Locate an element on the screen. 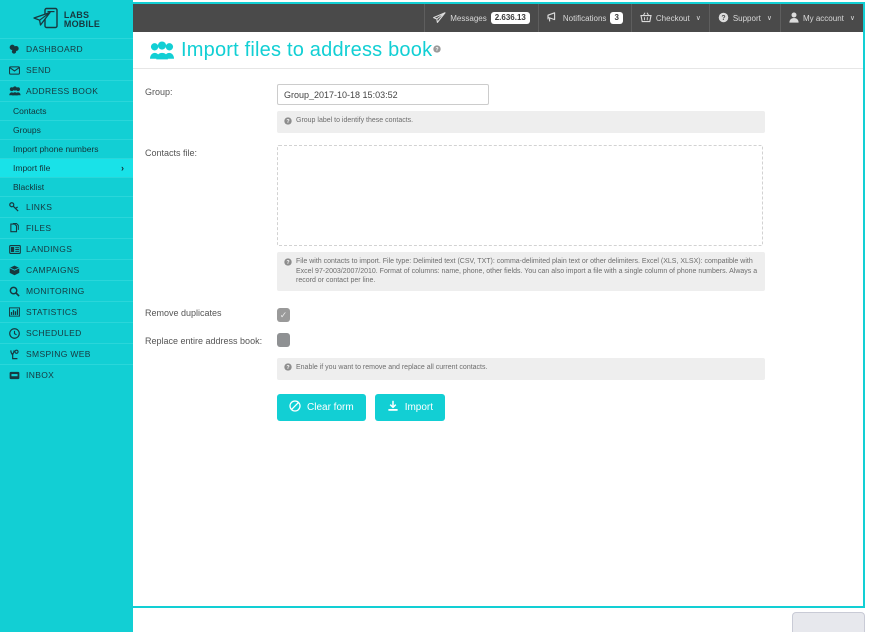 Image resolution: width=877 pixels, height=632 pixels. sidebar-item-campaigns: CAMPAIGNS is located at coordinates (66, 269).